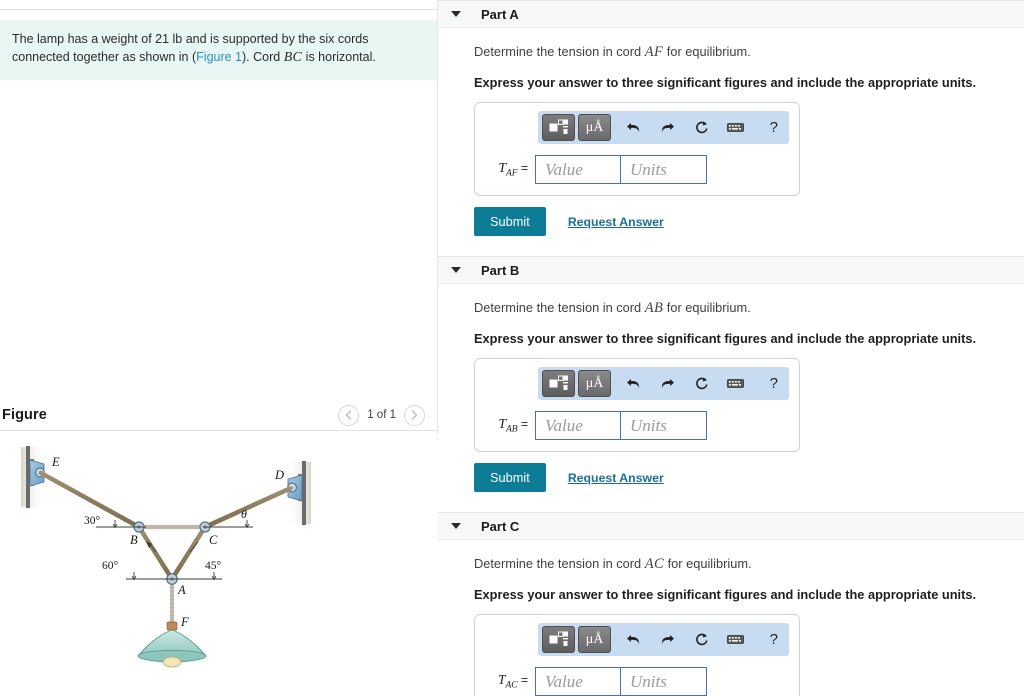 This screenshot has width=1024, height=696. I want to click on part-c-answer-label: TAC =, so click(510, 681).